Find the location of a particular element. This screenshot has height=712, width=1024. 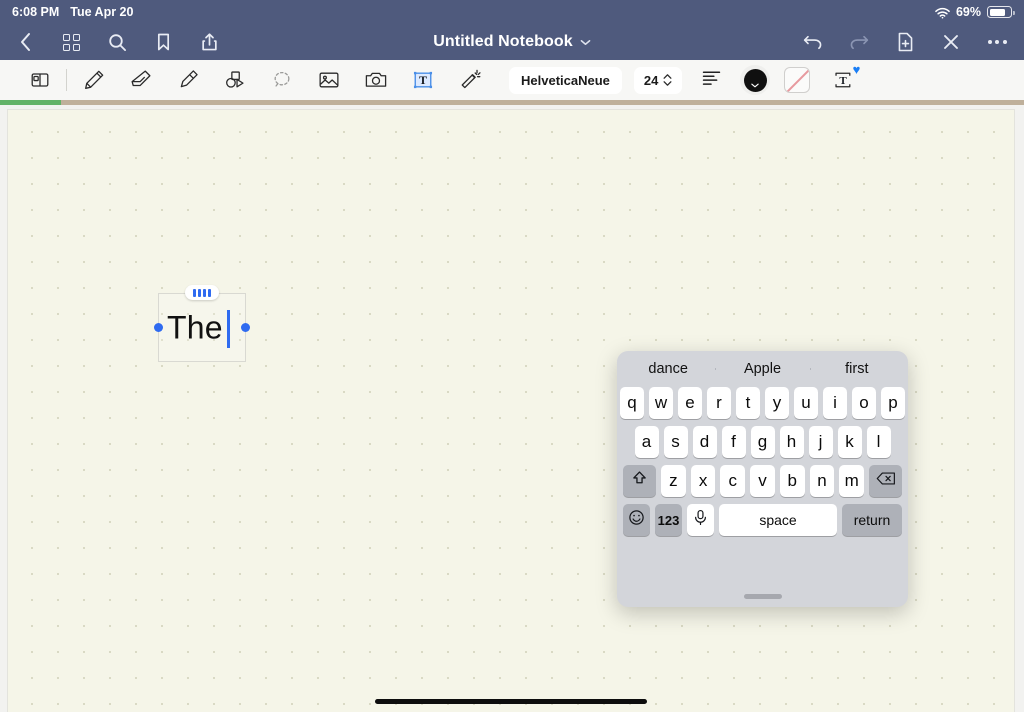

magic-wand-tool is located at coordinates (469, 80).